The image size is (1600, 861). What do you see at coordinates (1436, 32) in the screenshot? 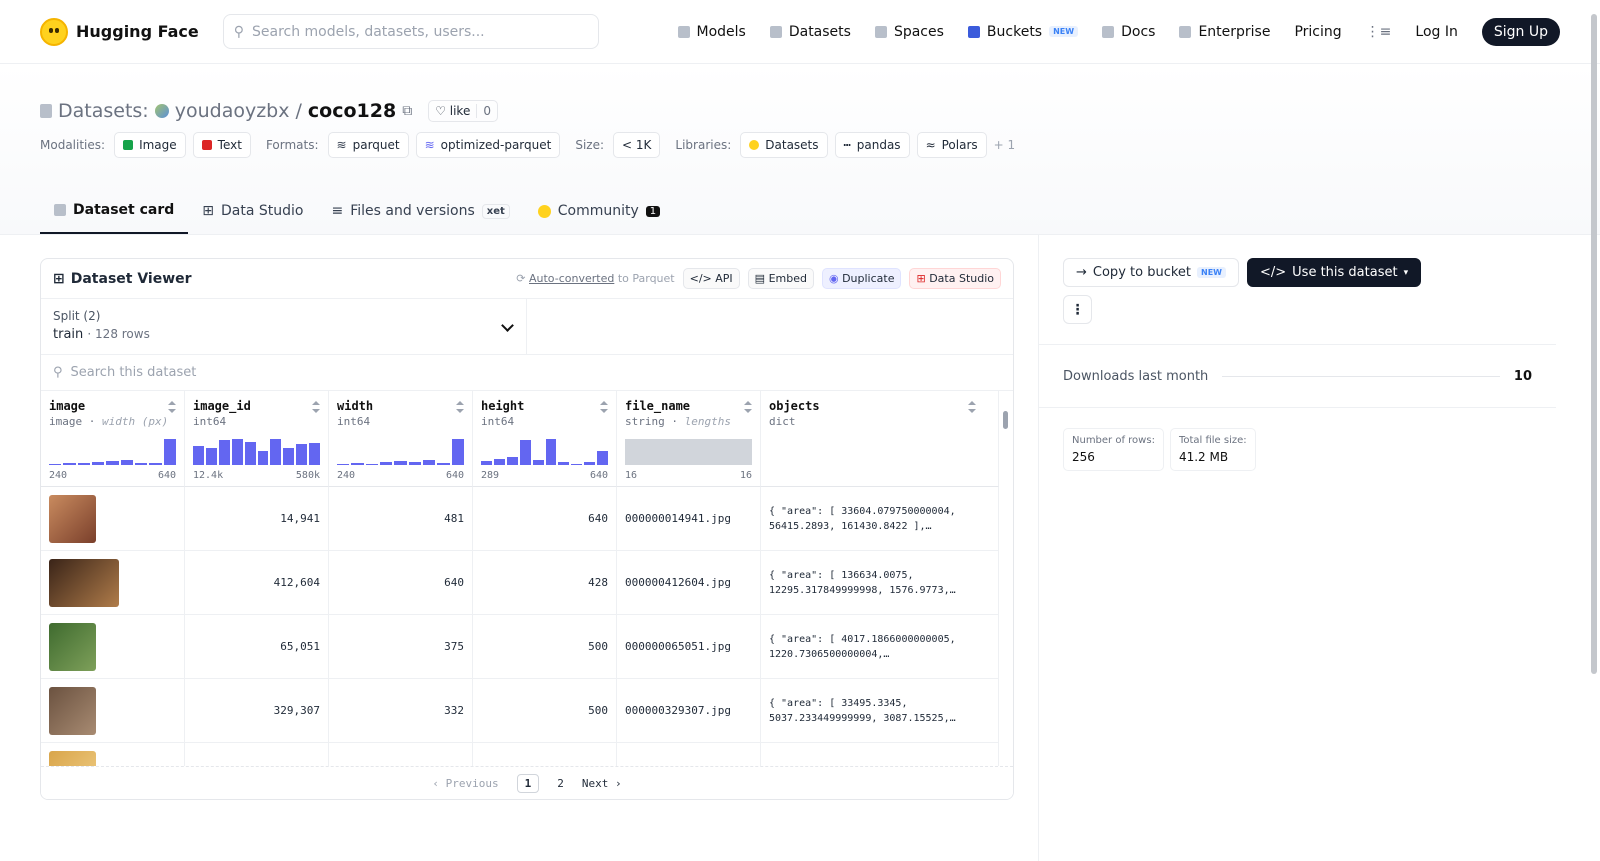
I see `login-link: Log In` at bounding box center [1436, 32].